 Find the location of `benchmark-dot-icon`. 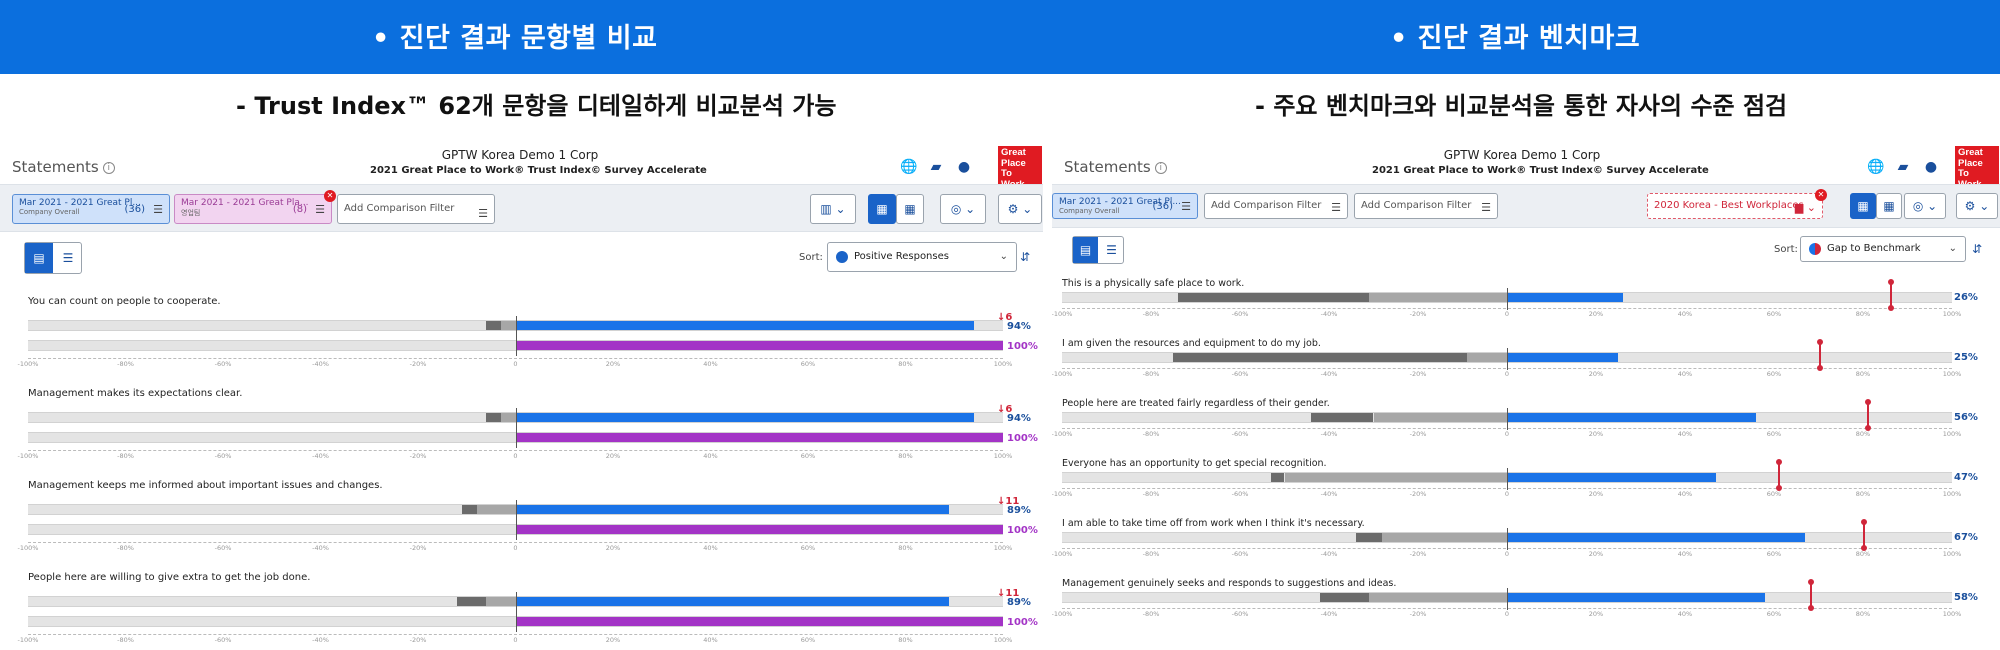

benchmark-dot-icon is located at coordinates (1815, 249).